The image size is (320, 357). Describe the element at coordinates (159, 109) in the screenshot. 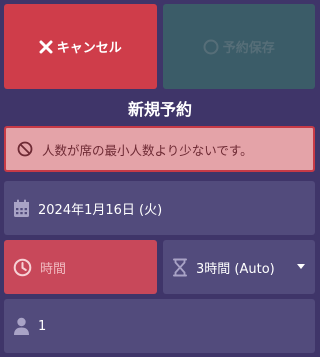

I see `page-title: 新規予約` at that location.